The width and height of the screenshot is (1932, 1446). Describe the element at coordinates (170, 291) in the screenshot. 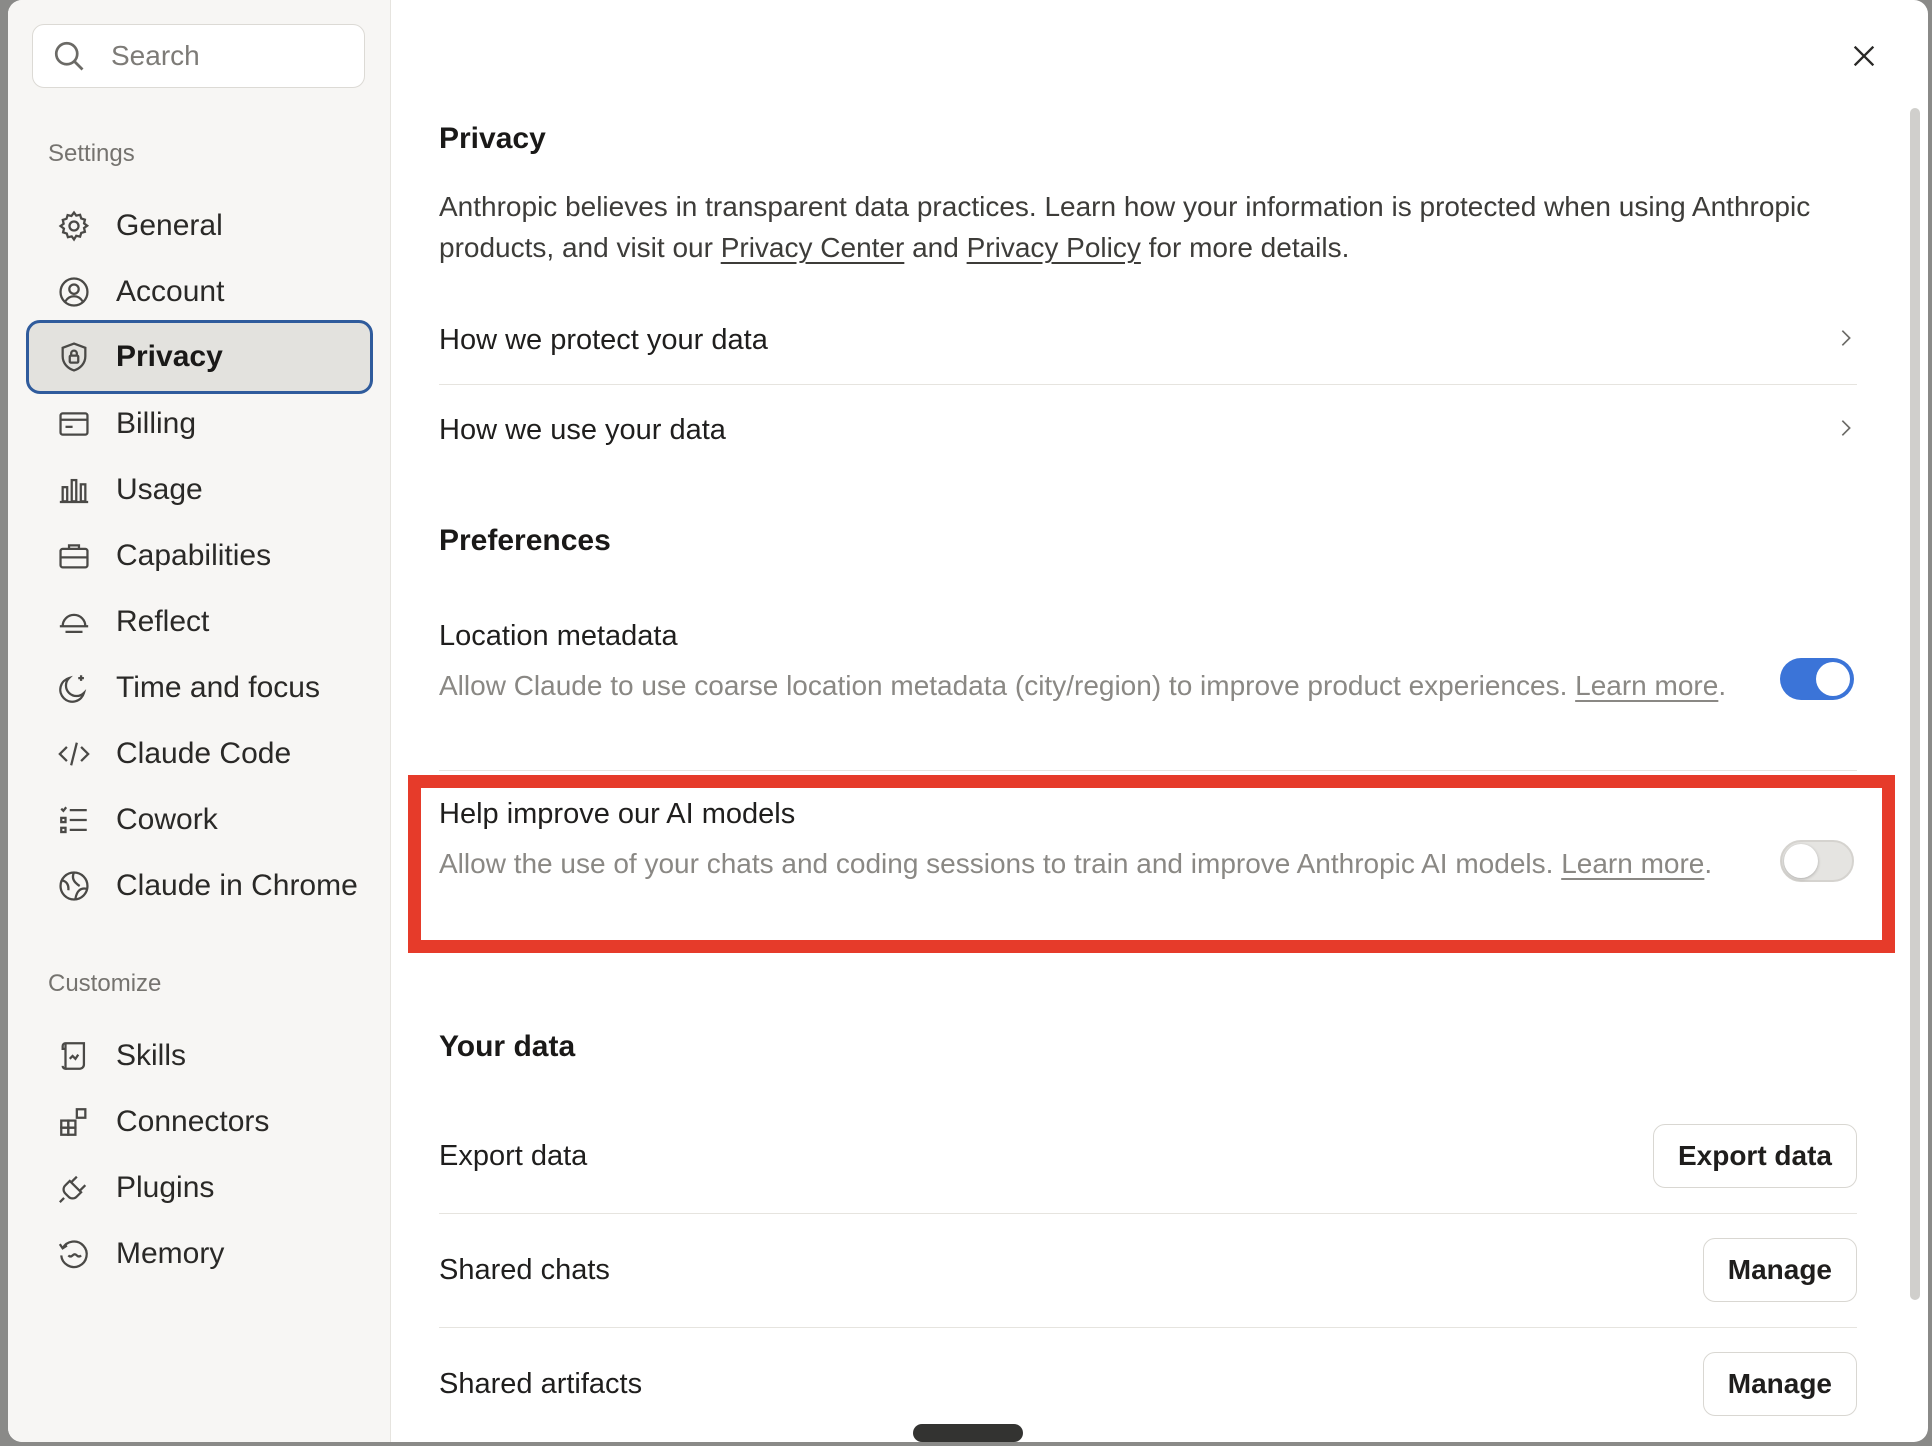

I see `sidebar-item-label: Account` at that location.